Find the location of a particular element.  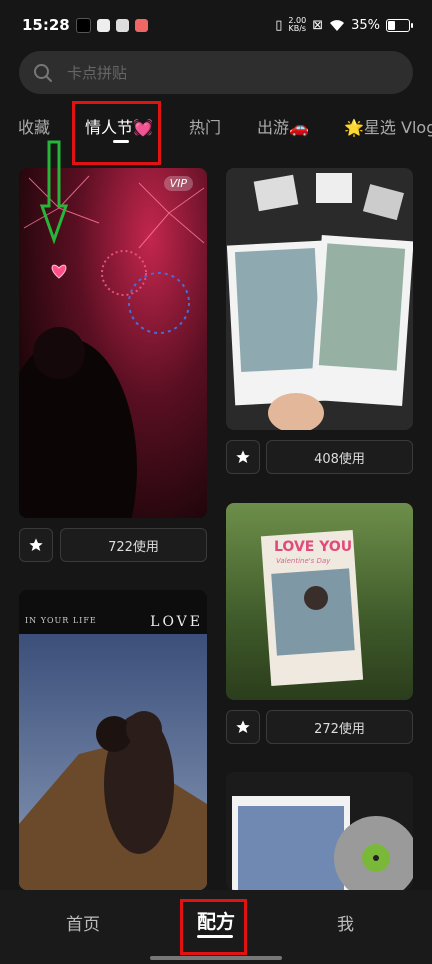

app-notification-icon is located at coordinates (103, 25).